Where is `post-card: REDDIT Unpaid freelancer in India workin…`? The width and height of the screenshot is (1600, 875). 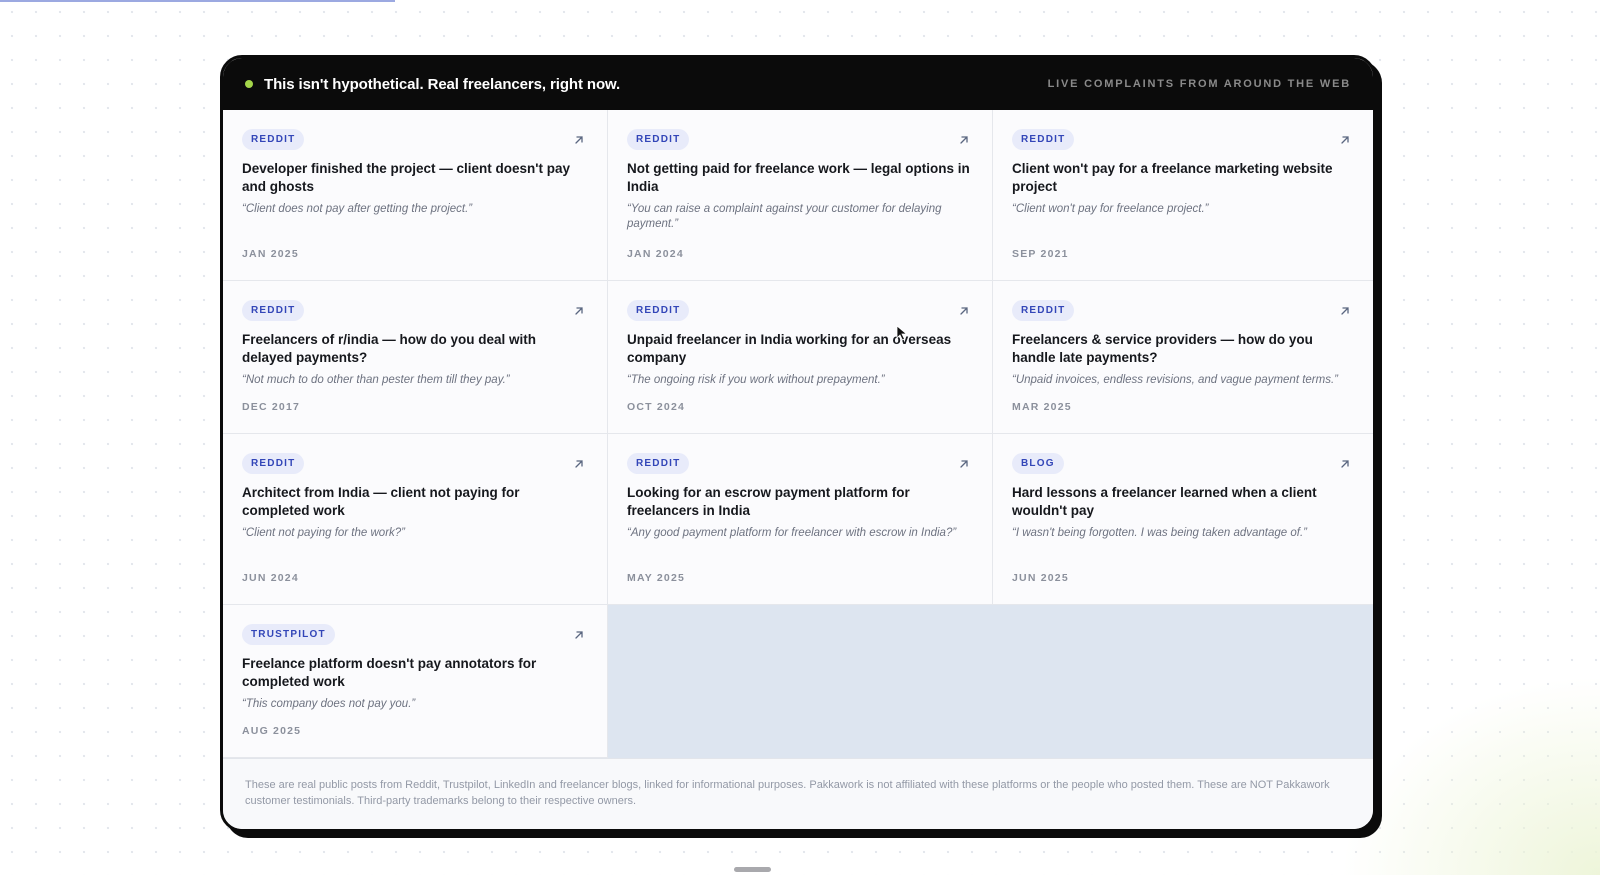 post-card: REDDIT Unpaid freelancer in India workin… is located at coordinates (800, 357).